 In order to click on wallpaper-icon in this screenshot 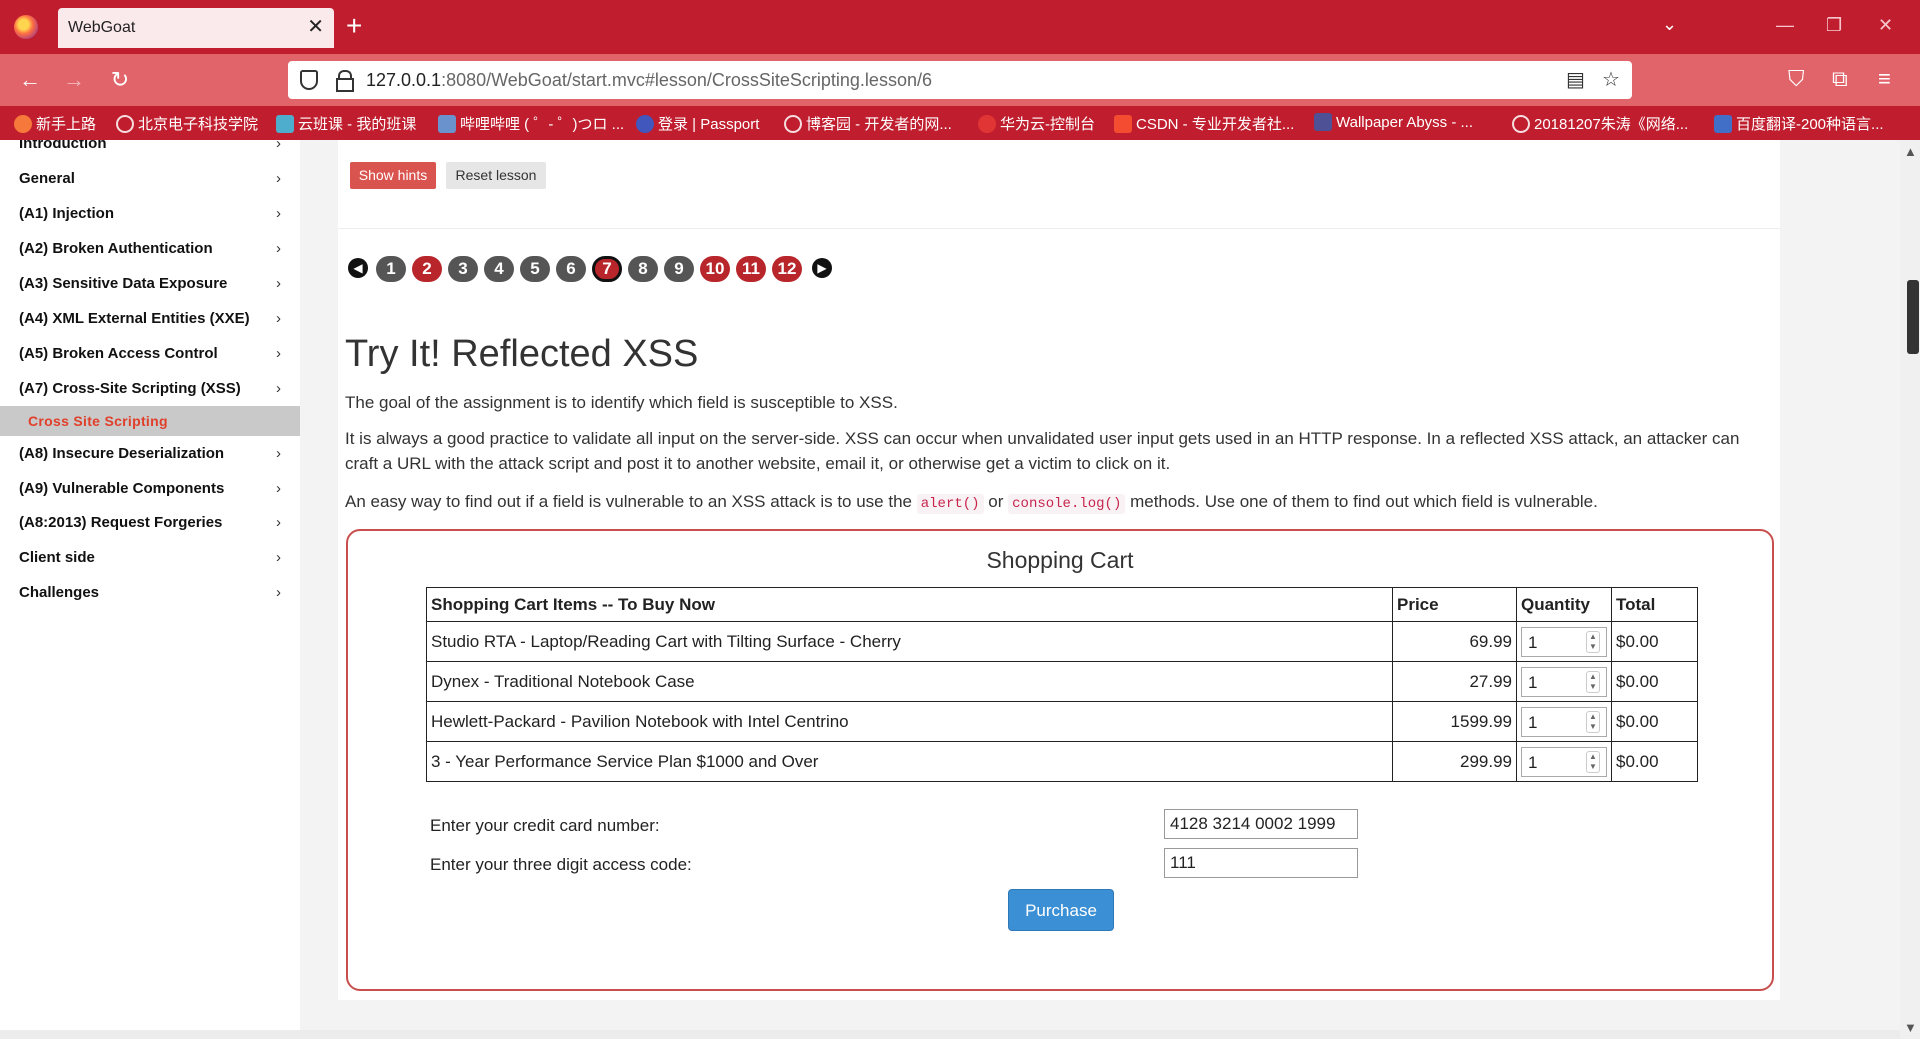, I will do `click(1323, 122)`.